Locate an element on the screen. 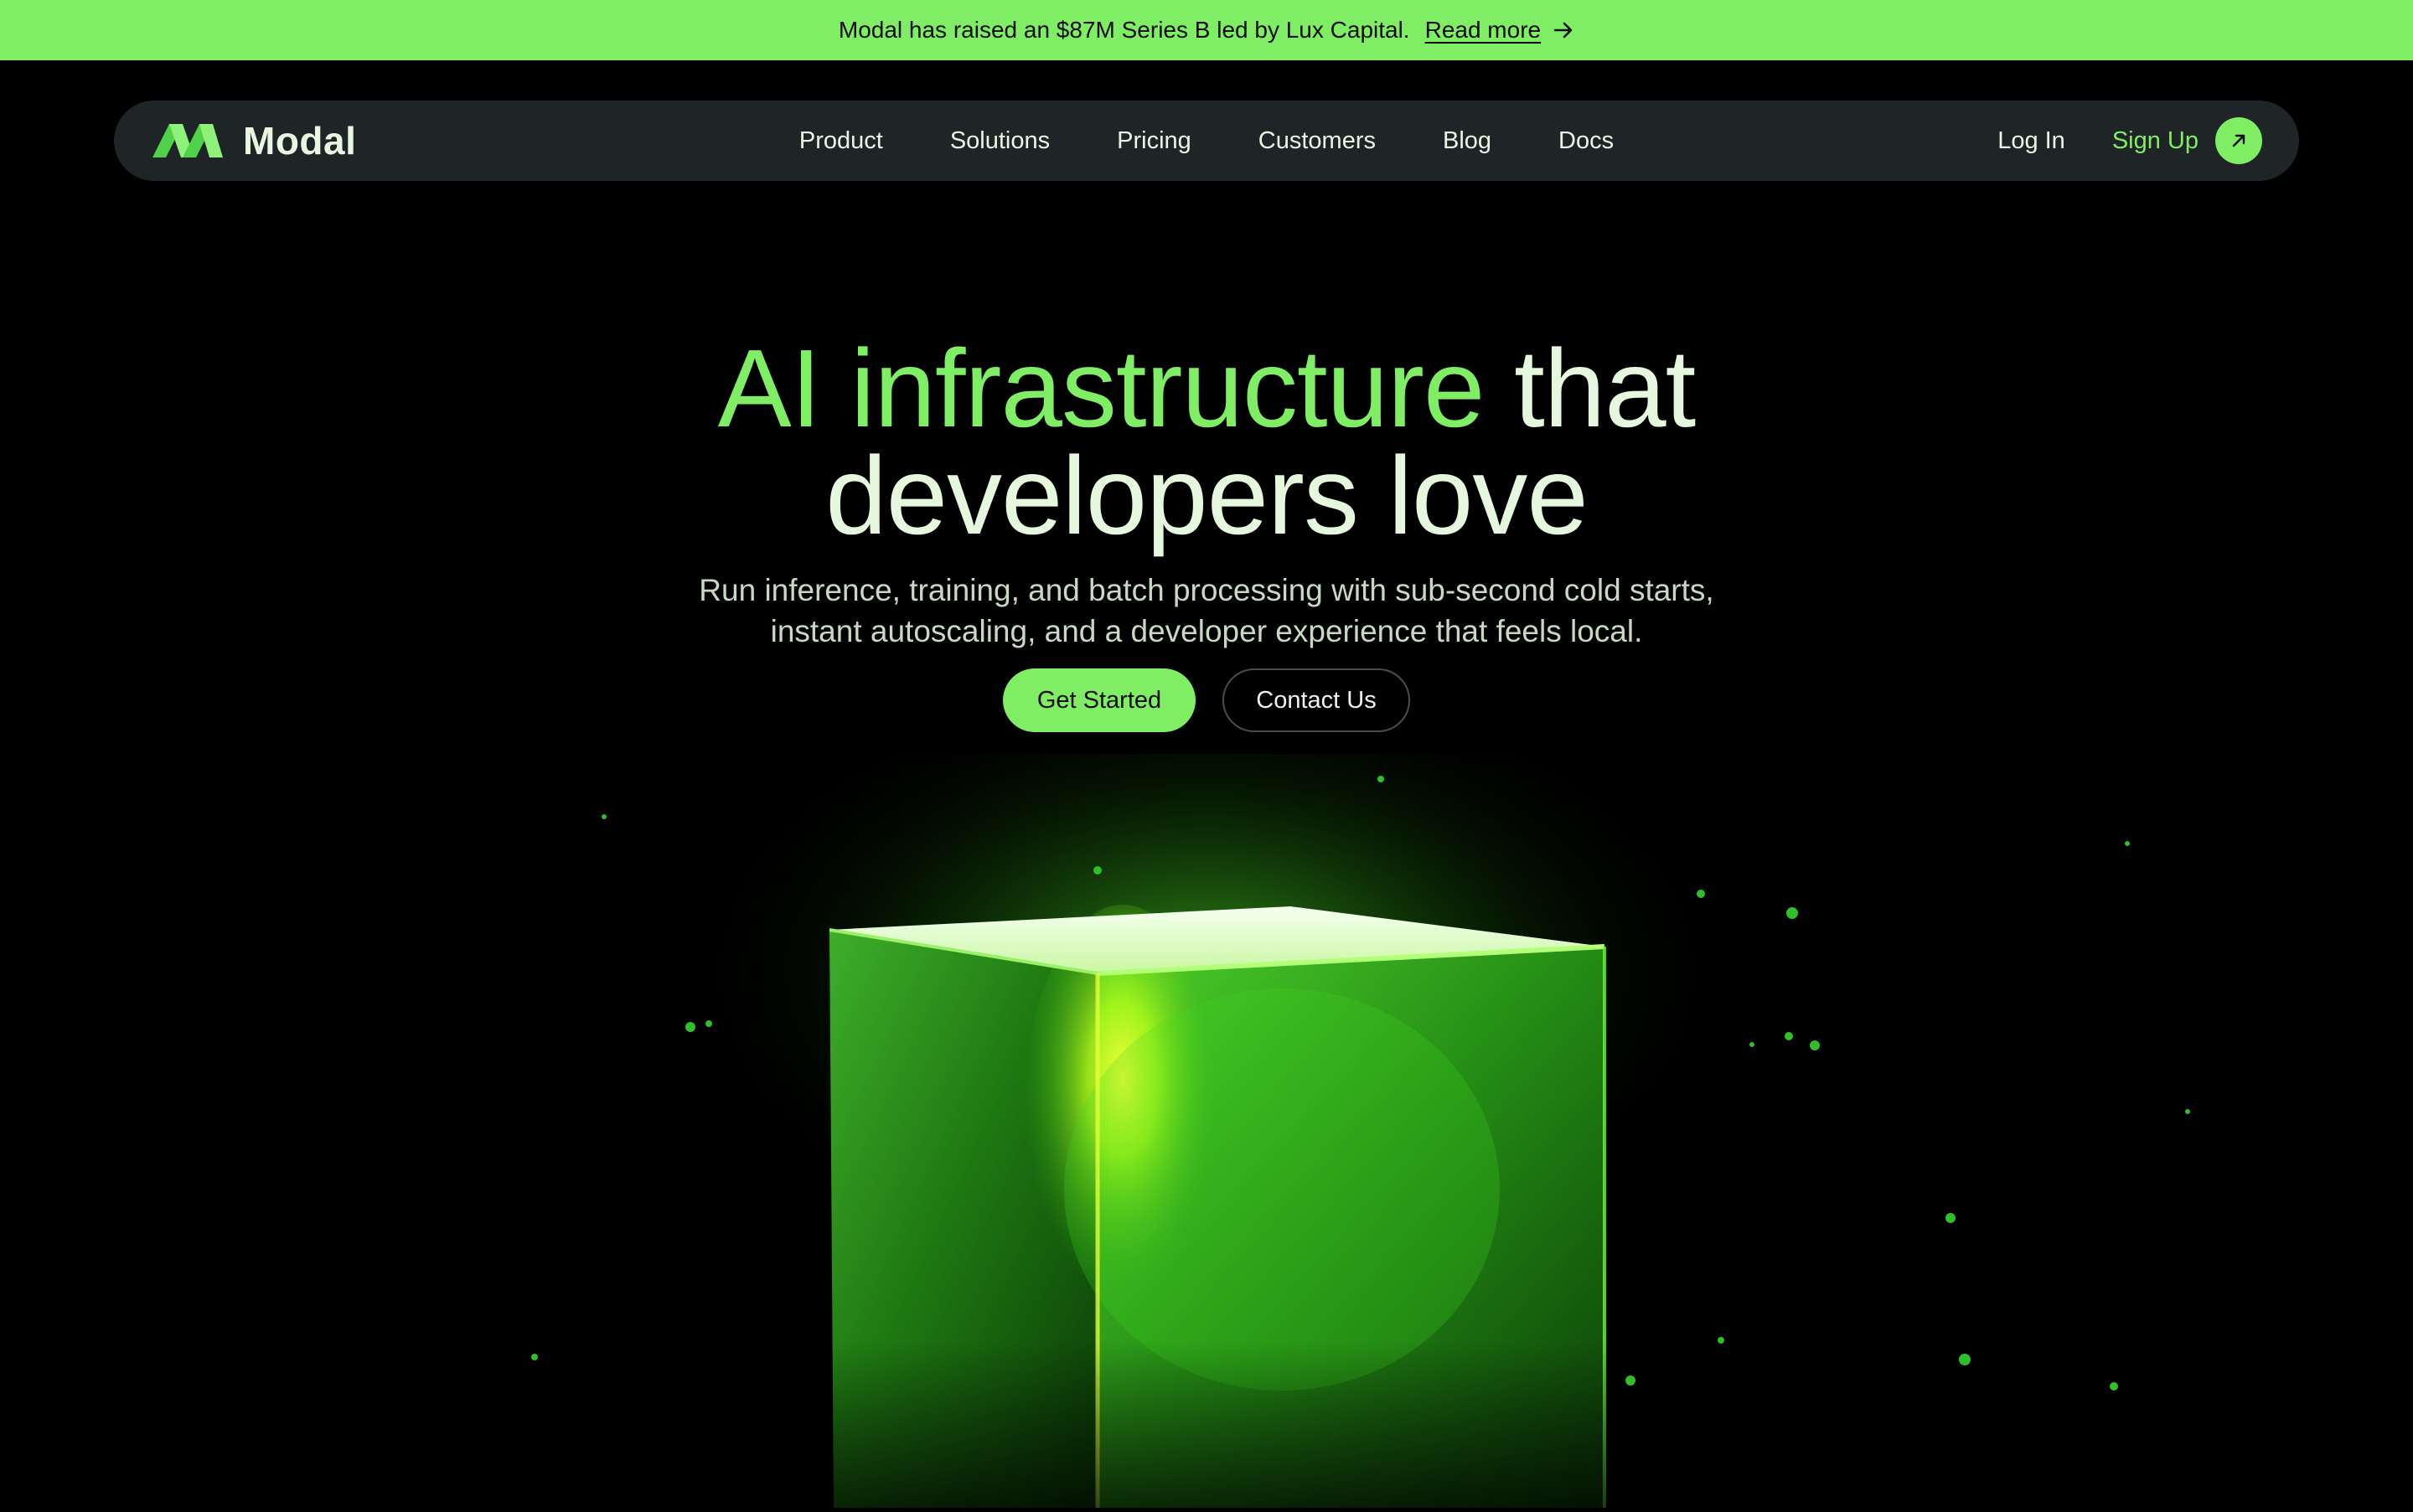 Image resolution: width=2413 pixels, height=1512 pixels. arrow-right-icon is located at coordinates (1563, 30).